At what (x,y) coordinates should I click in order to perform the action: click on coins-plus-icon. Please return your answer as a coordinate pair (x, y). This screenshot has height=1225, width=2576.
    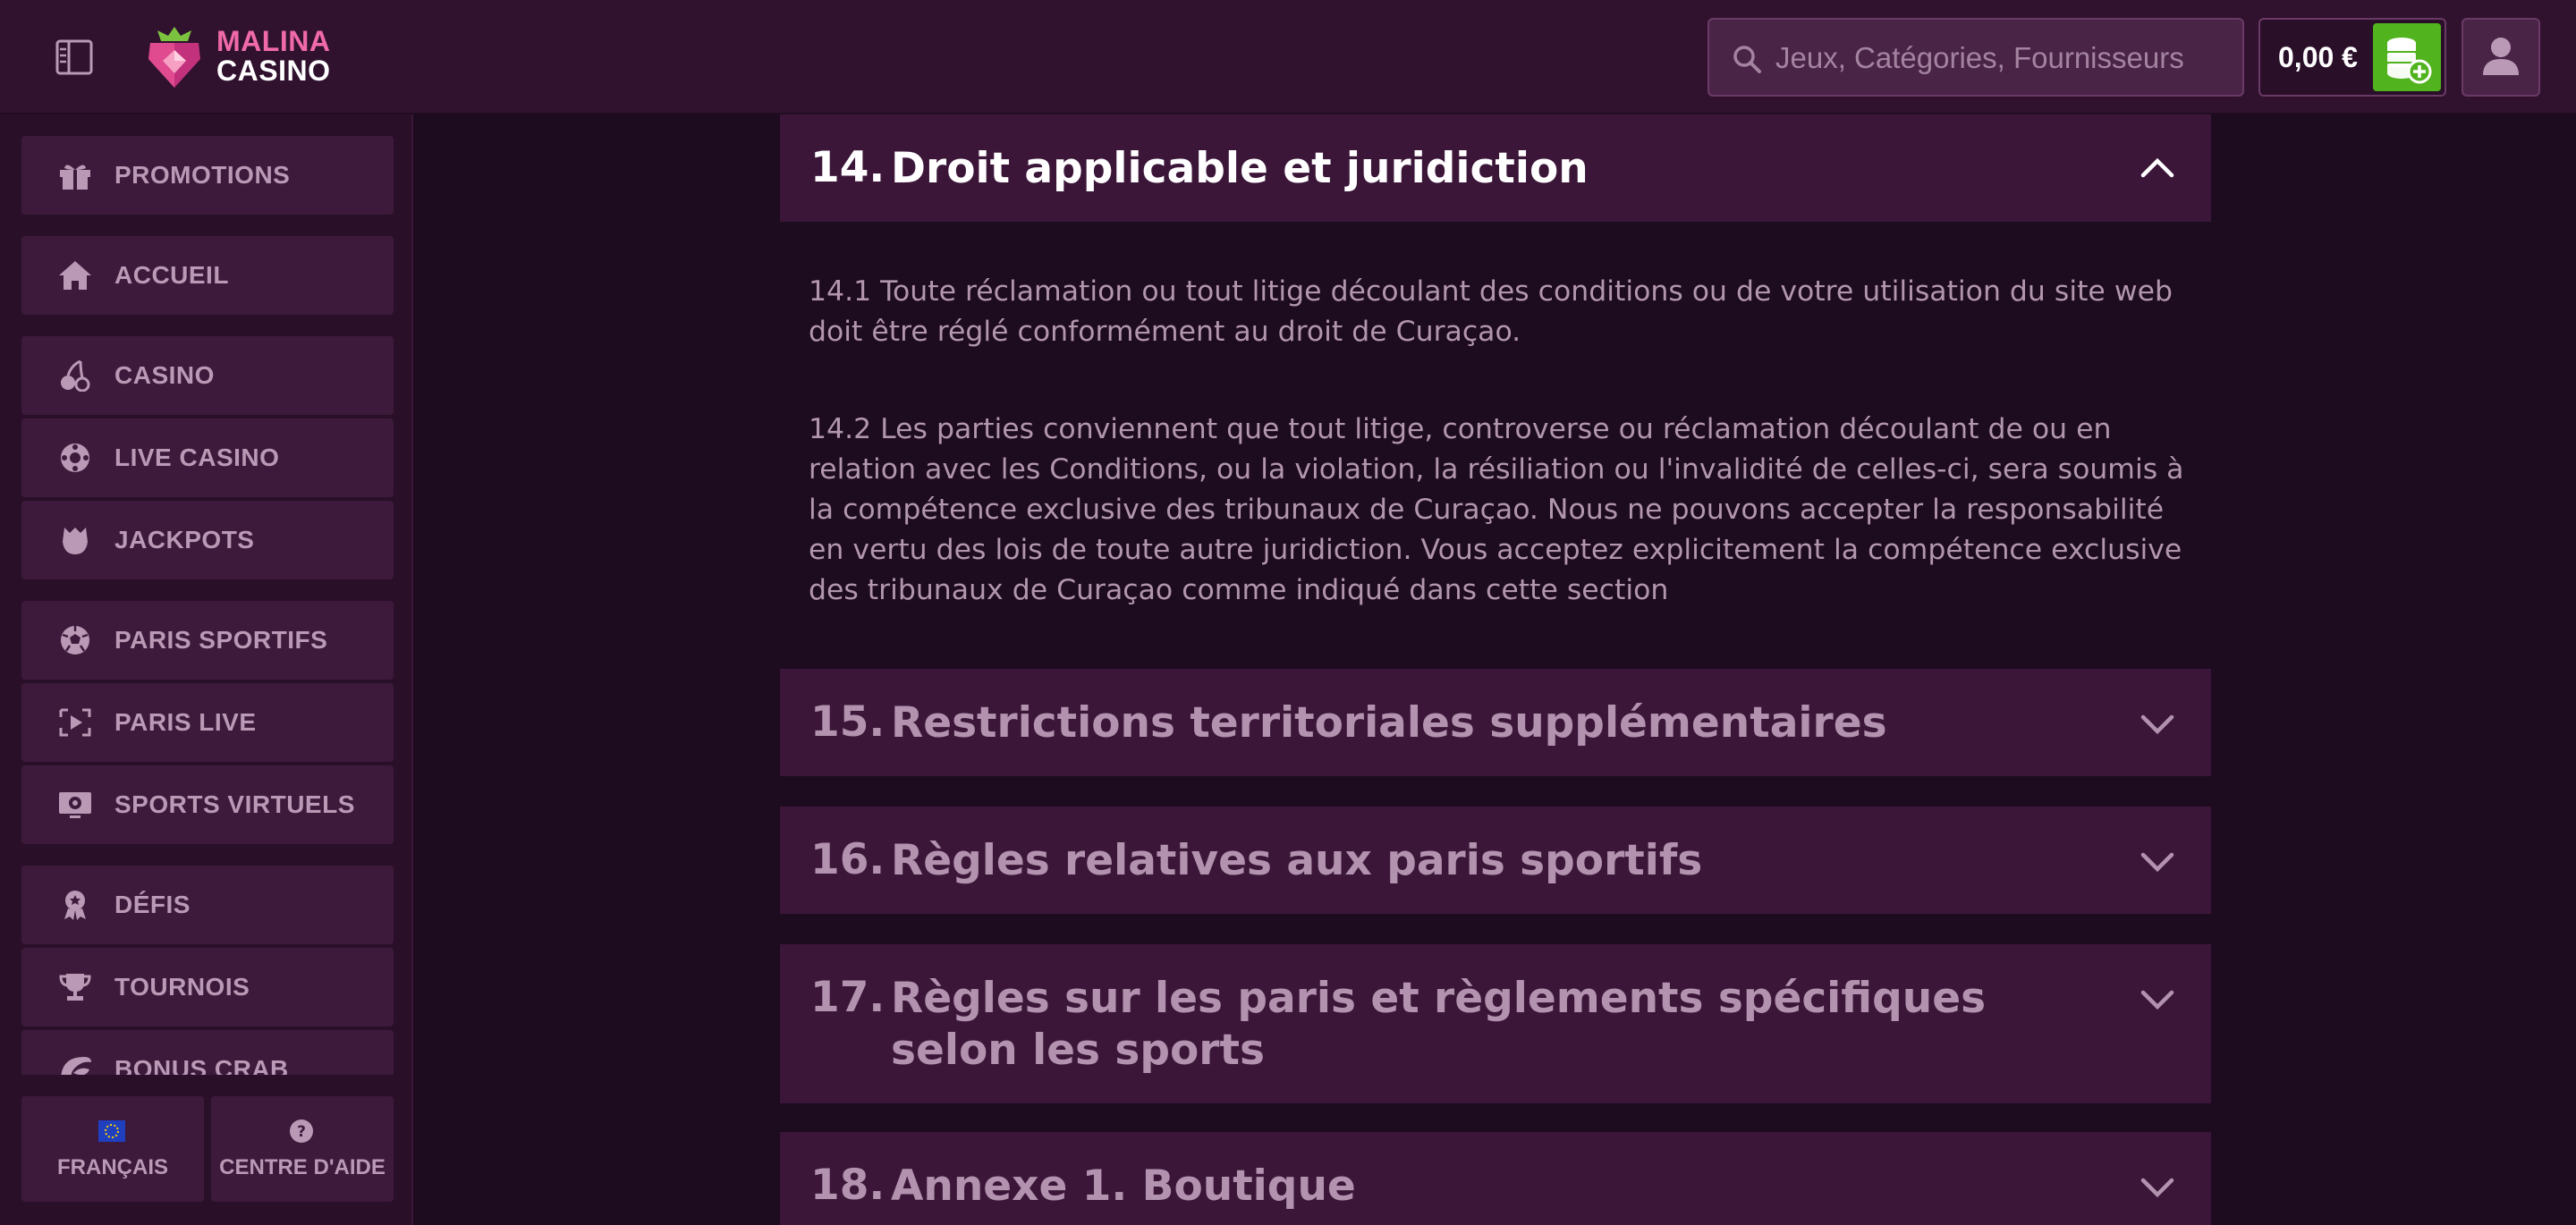
    Looking at the image, I should click on (2409, 61).